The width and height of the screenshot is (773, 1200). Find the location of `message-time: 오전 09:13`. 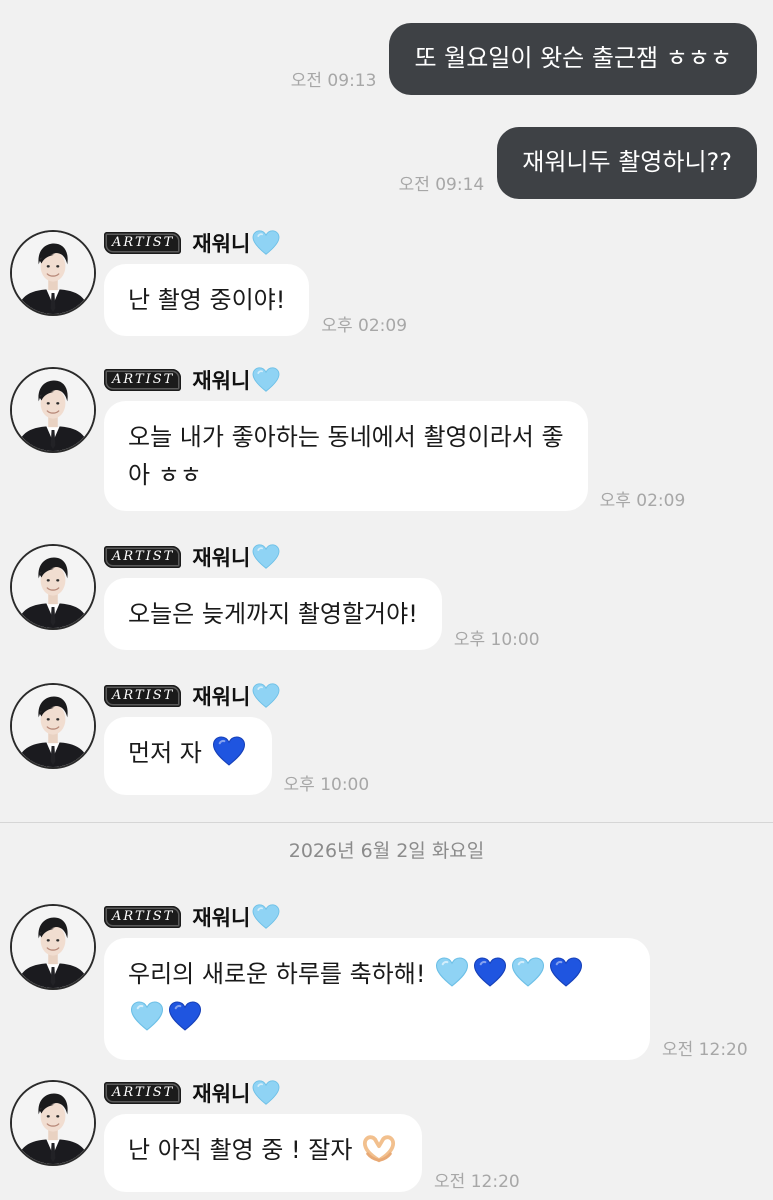

message-time: 오전 09:13 is located at coordinates (333, 81).